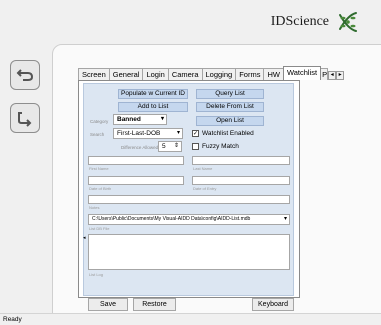 This screenshot has width=381, height=325. What do you see at coordinates (136, 180) in the screenshot?
I see `dob-input` at bounding box center [136, 180].